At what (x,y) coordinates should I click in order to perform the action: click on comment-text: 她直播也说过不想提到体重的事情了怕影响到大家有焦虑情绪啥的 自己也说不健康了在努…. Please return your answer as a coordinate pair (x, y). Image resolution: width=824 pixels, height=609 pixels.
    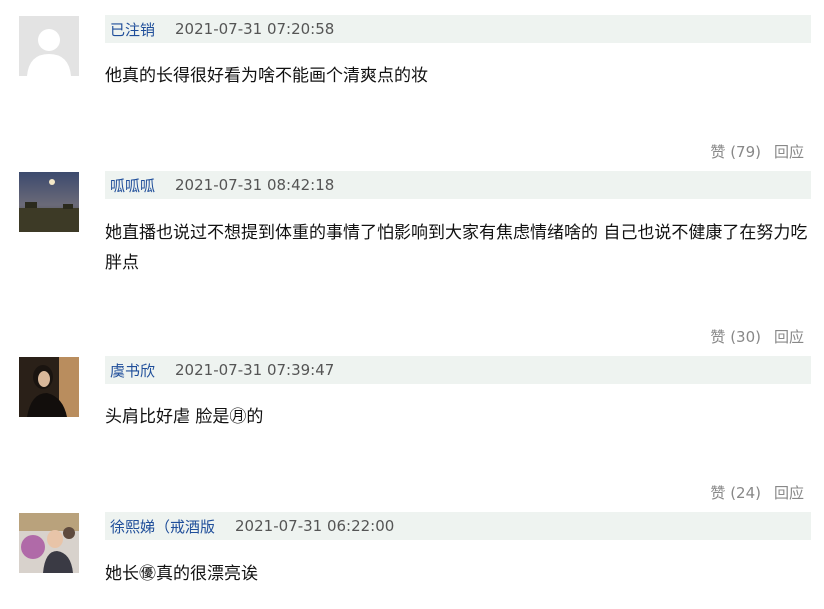
    Looking at the image, I should click on (456, 248).